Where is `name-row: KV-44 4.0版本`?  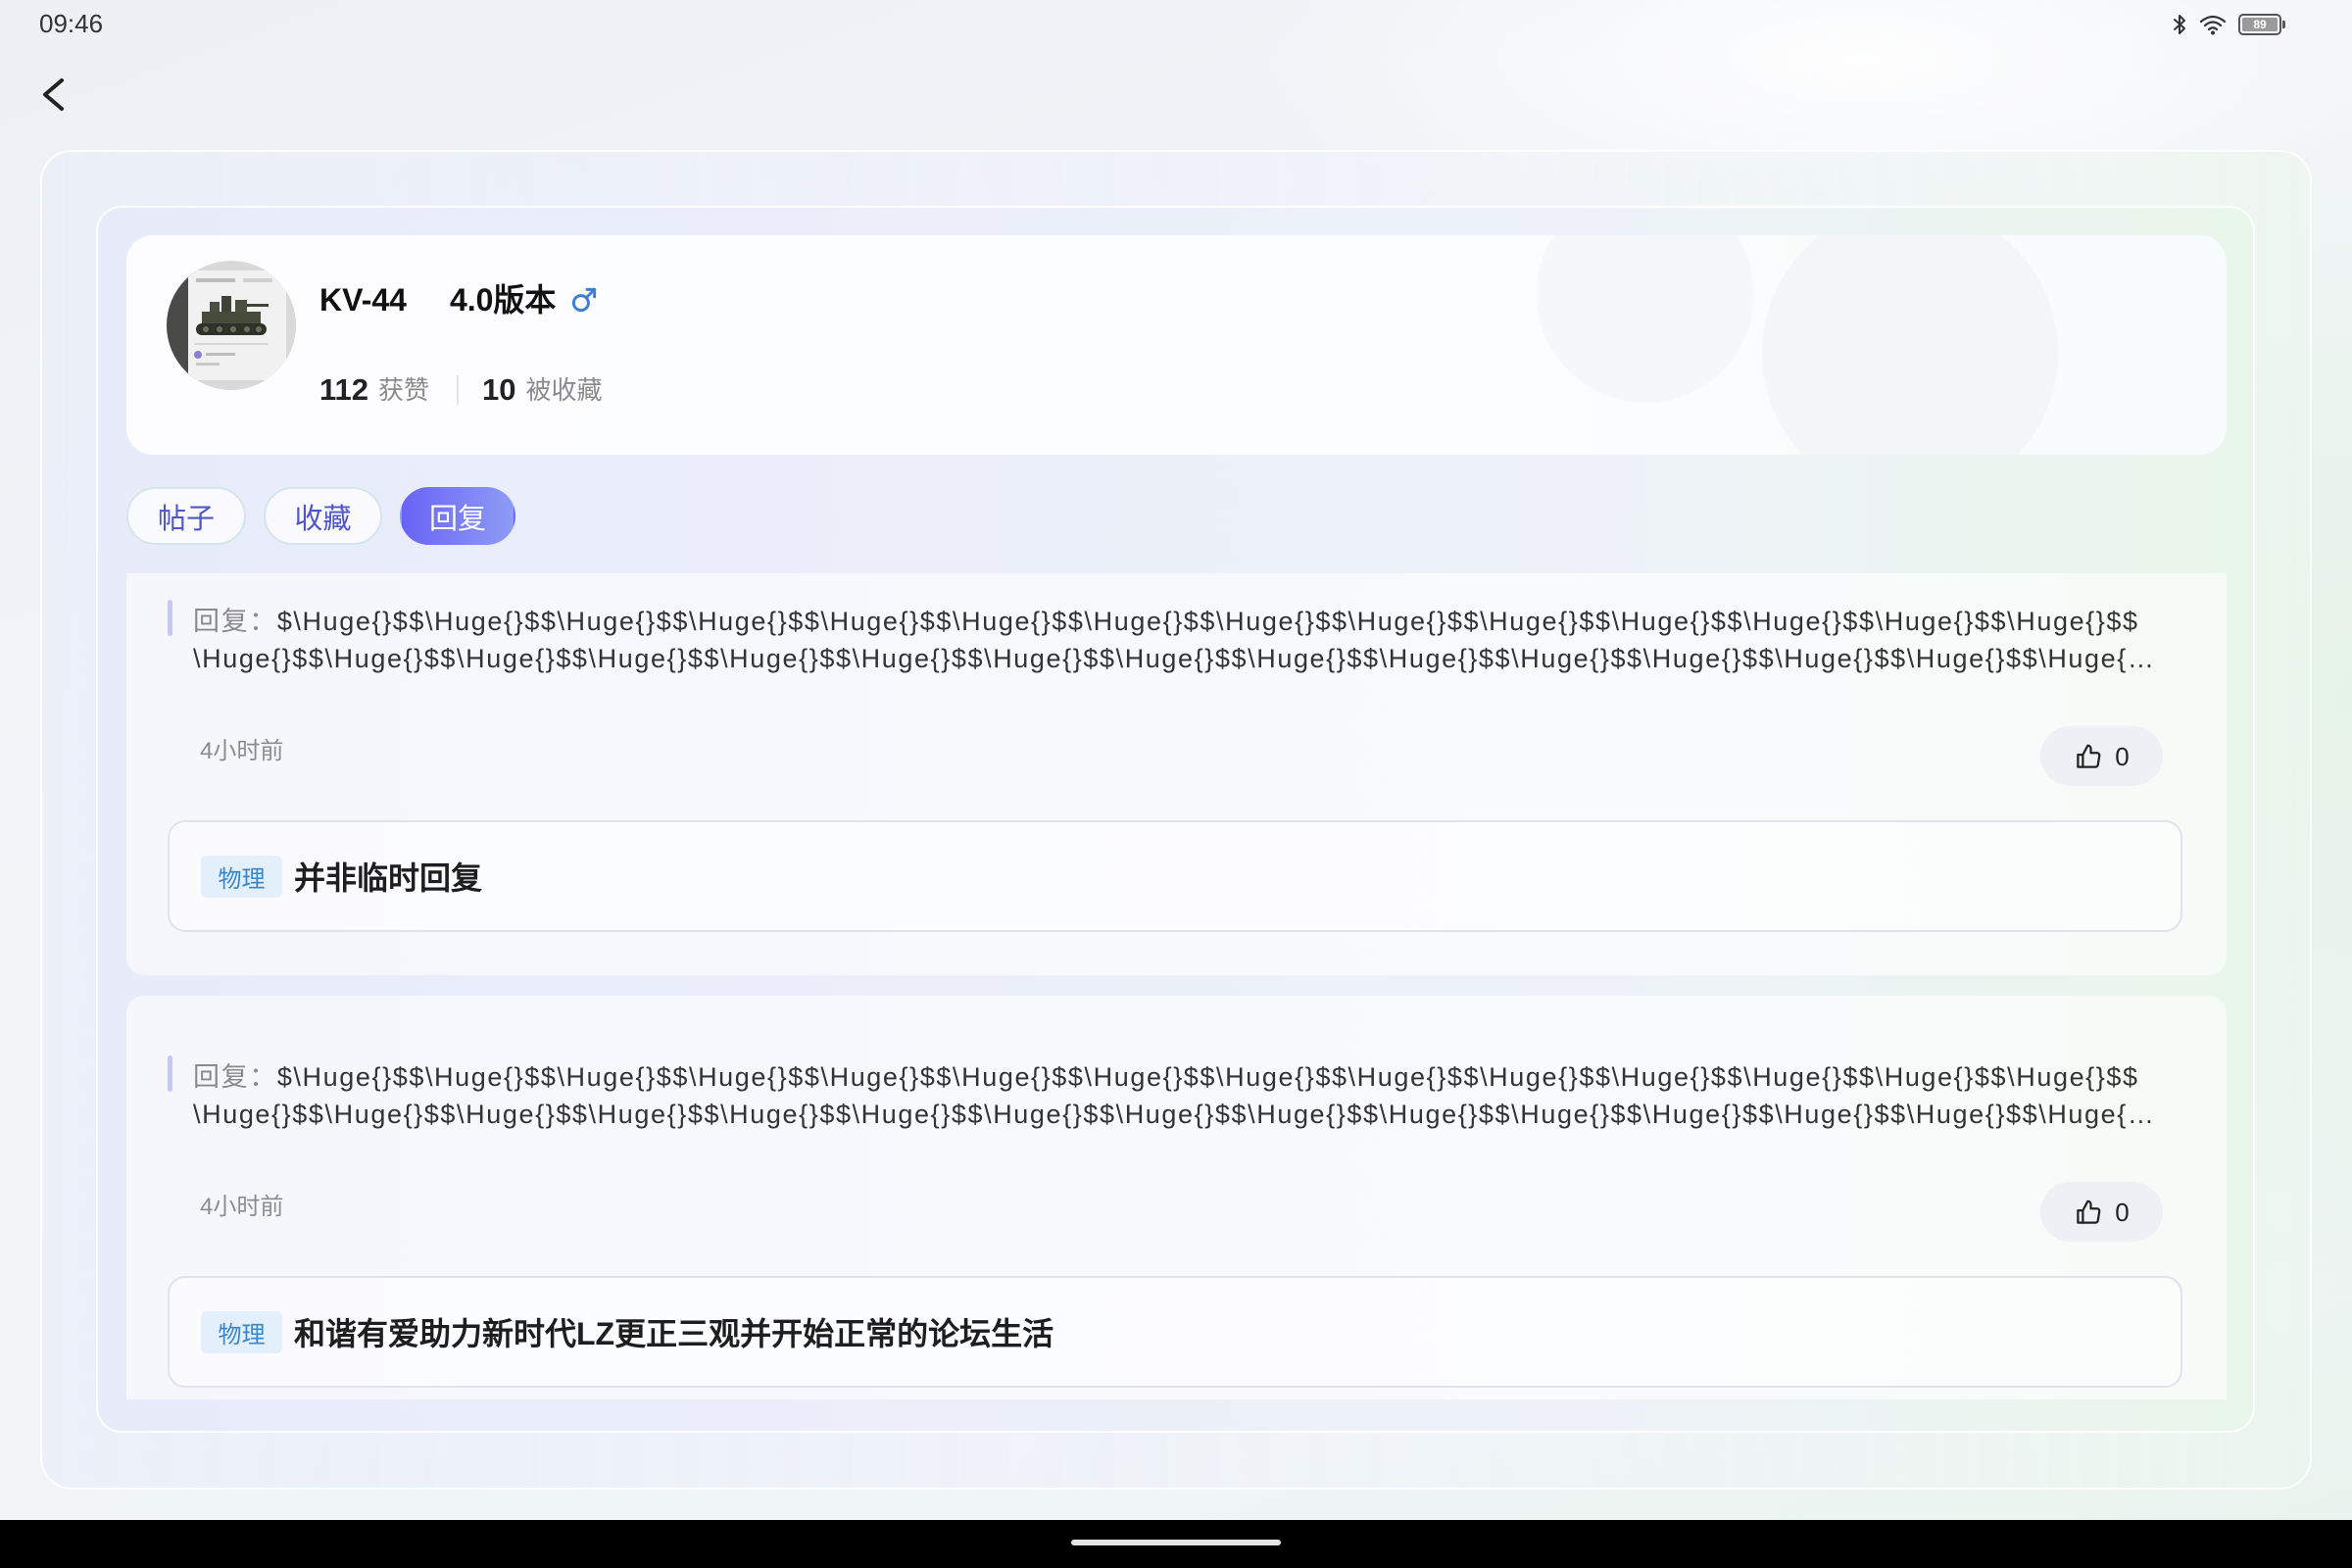 name-row: KV-44 4.0版本 is located at coordinates (459, 299).